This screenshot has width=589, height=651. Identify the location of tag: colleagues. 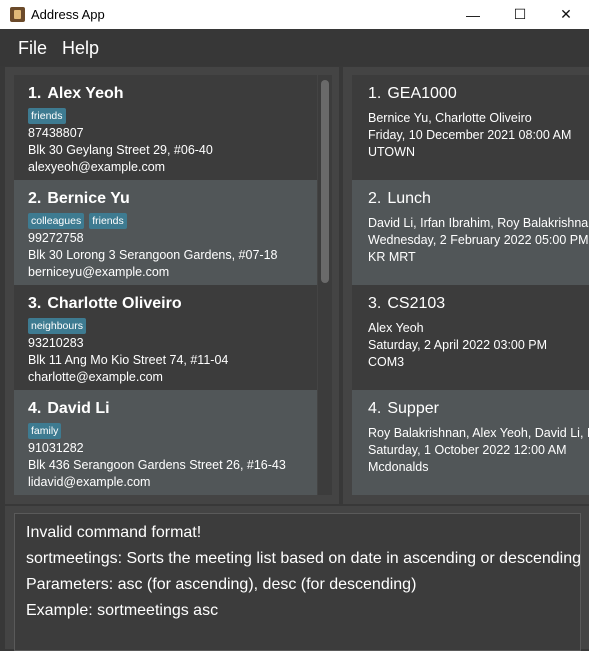
(56, 221).